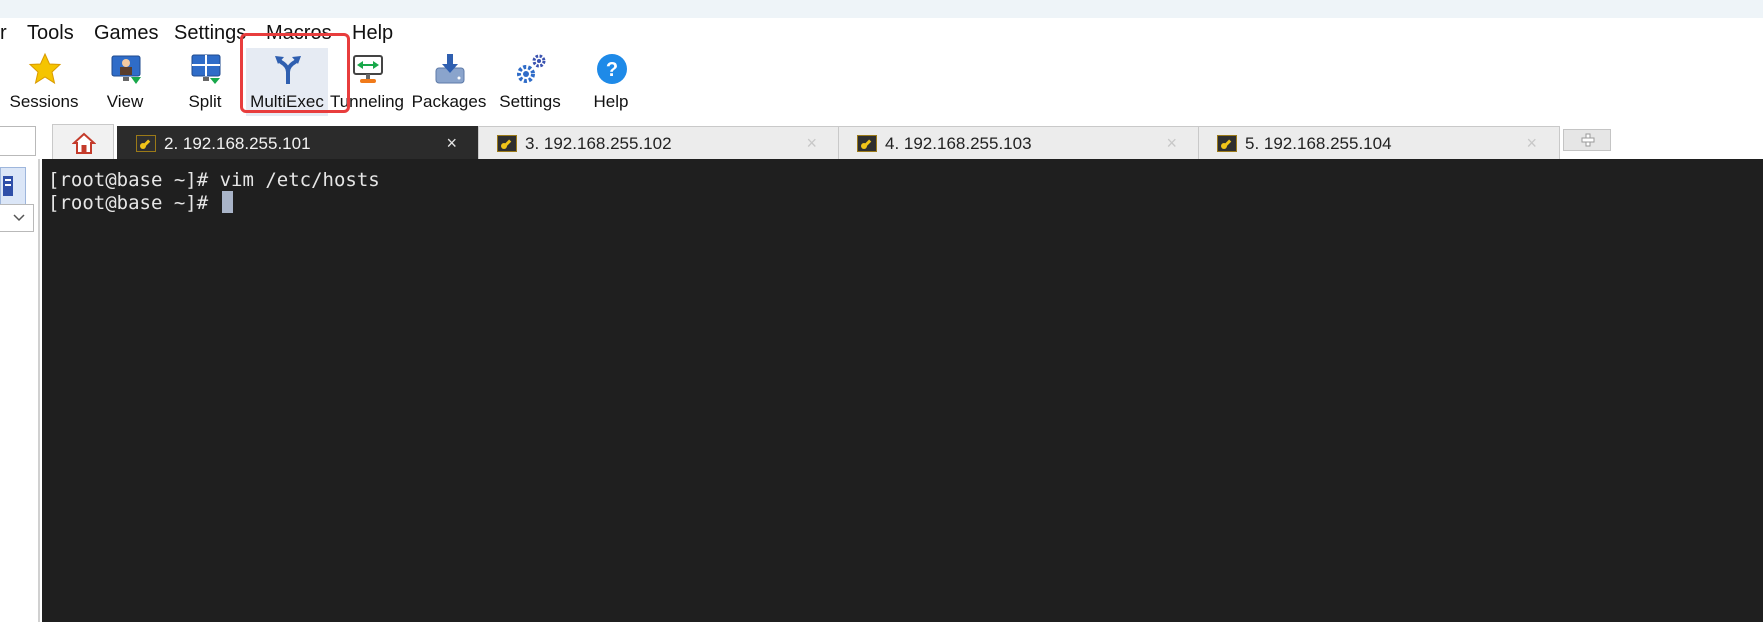  I want to click on tab-label: 4. 192.168.255.103, so click(958, 143).